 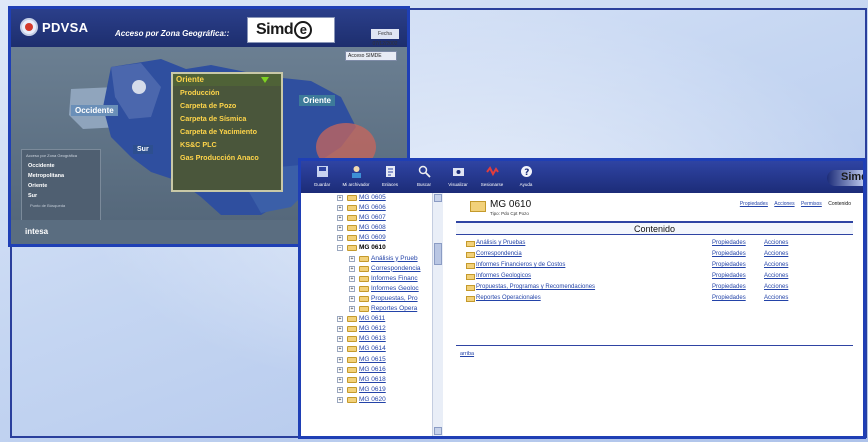 I want to click on tab-permisos: Permisos, so click(x=811, y=204).